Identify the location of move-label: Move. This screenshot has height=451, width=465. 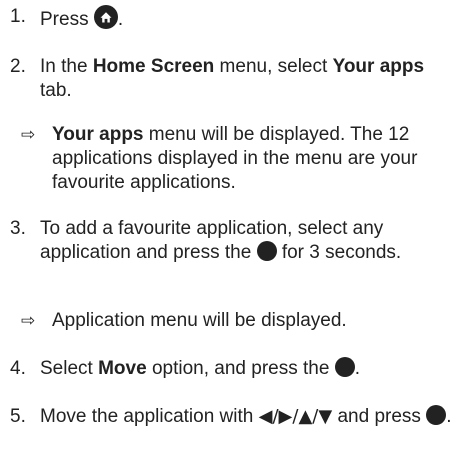
(122, 368).